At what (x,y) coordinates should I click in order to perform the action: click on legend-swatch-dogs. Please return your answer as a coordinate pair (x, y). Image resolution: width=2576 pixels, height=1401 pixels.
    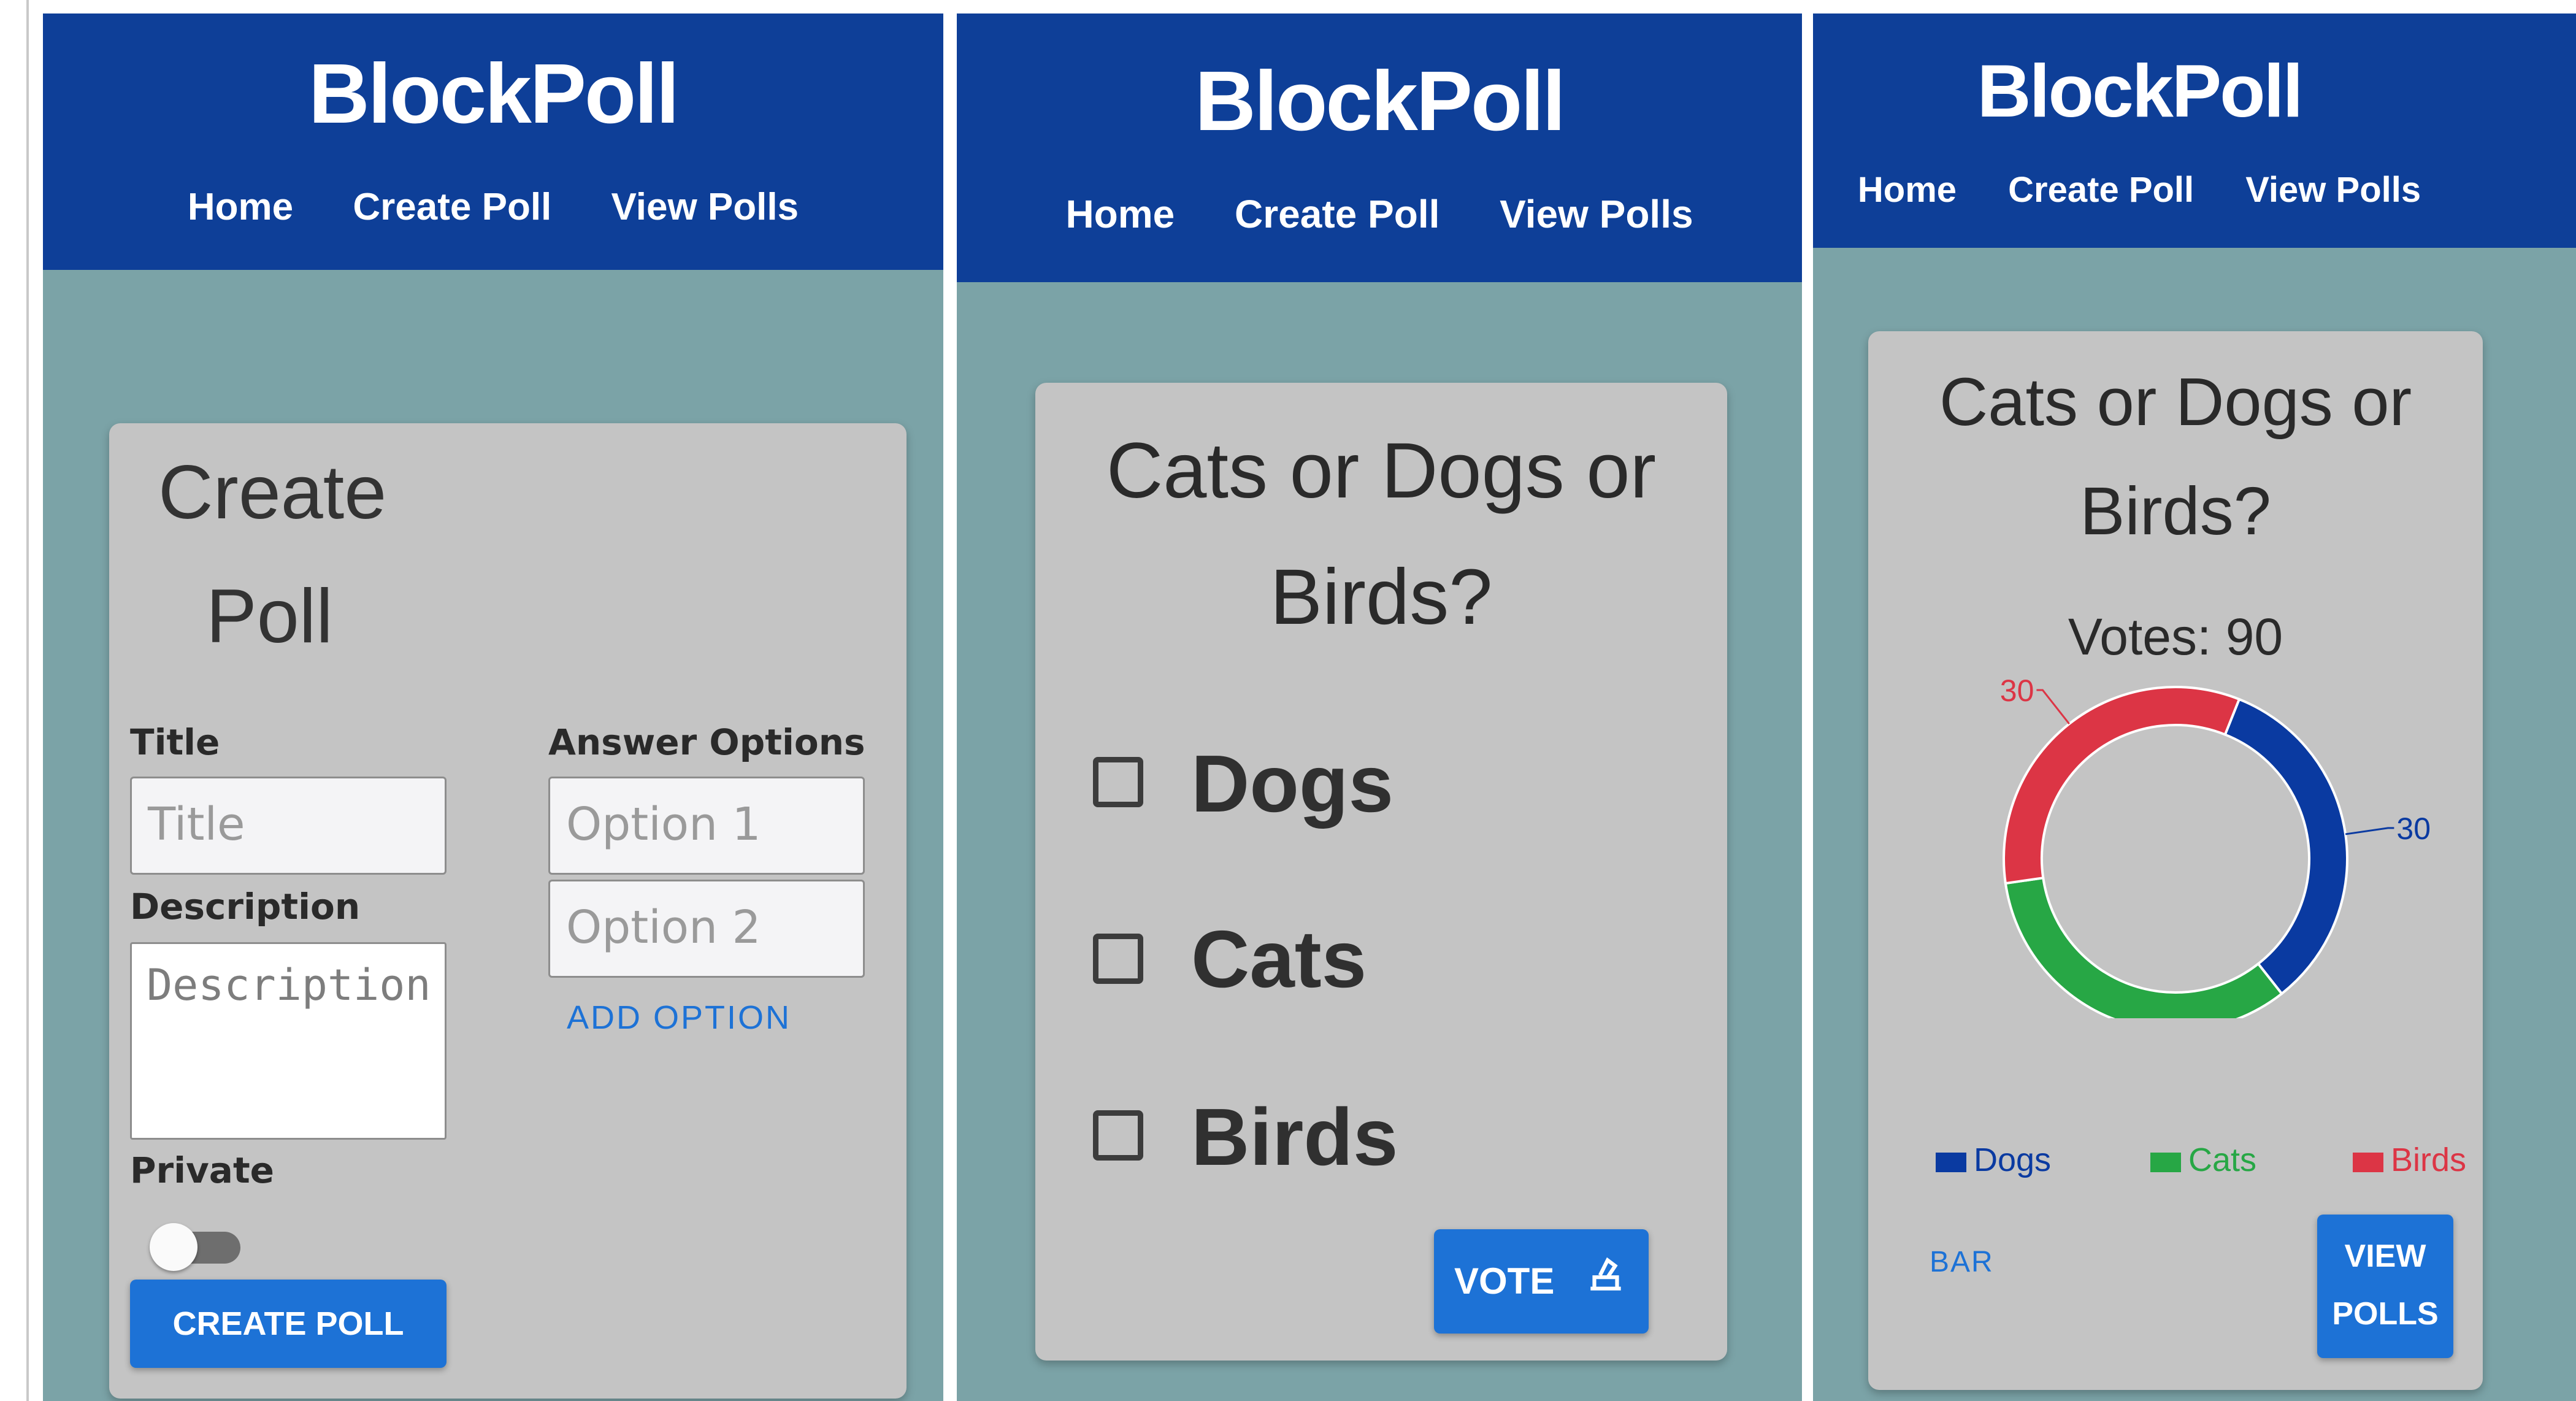
    Looking at the image, I should click on (1951, 1162).